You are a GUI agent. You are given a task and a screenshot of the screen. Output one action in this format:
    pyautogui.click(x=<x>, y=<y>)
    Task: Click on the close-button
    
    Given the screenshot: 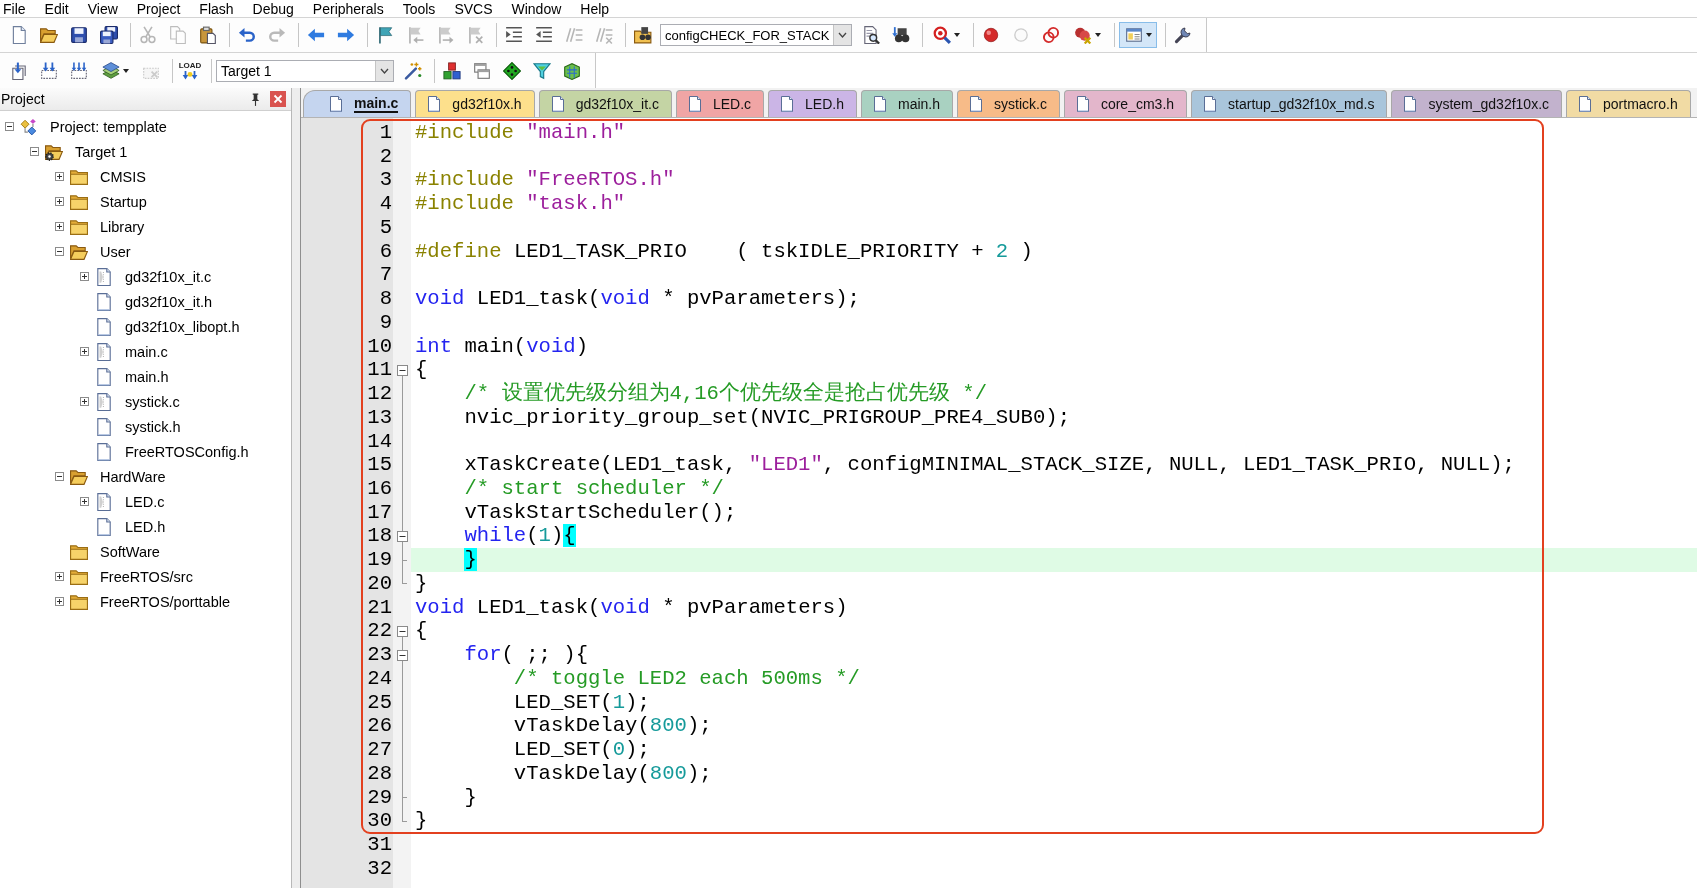 What is the action you would take?
    pyautogui.click(x=278, y=99)
    